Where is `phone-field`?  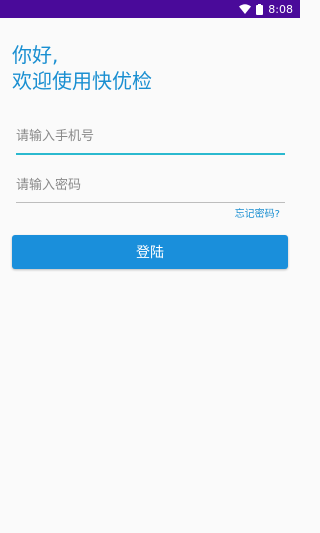
phone-field is located at coordinates (150, 140).